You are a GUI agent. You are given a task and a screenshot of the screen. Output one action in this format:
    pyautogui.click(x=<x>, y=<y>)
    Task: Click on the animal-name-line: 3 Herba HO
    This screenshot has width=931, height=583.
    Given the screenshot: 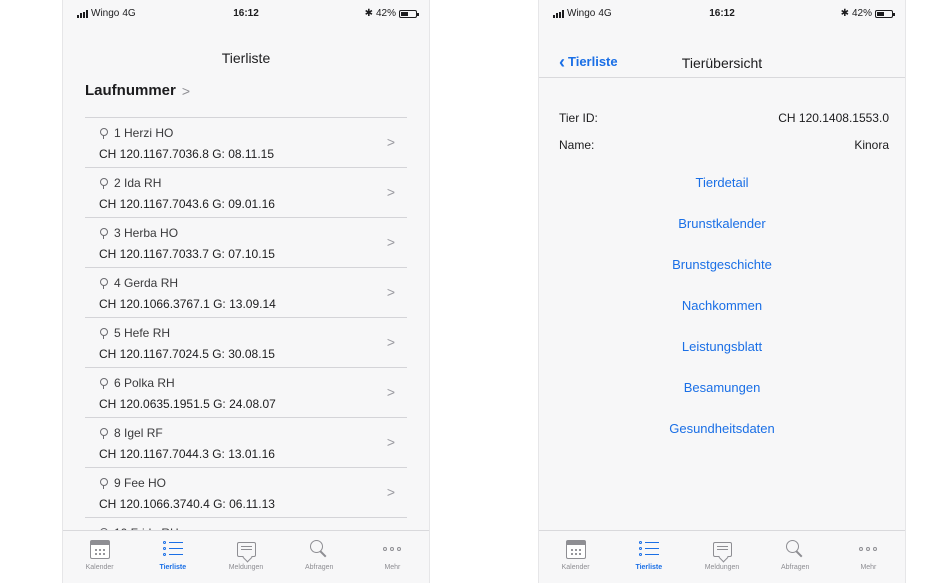 What is the action you would take?
    pyautogui.click(x=253, y=233)
    